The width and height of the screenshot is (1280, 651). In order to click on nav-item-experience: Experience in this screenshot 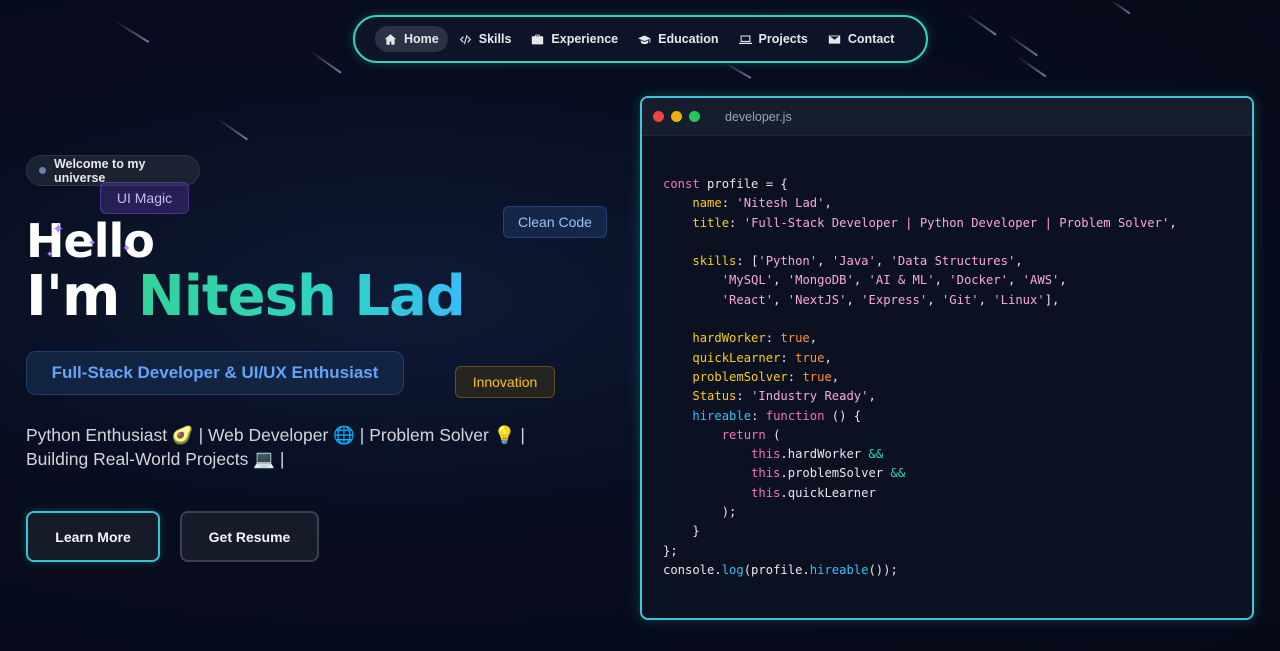, I will do `click(574, 39)`.